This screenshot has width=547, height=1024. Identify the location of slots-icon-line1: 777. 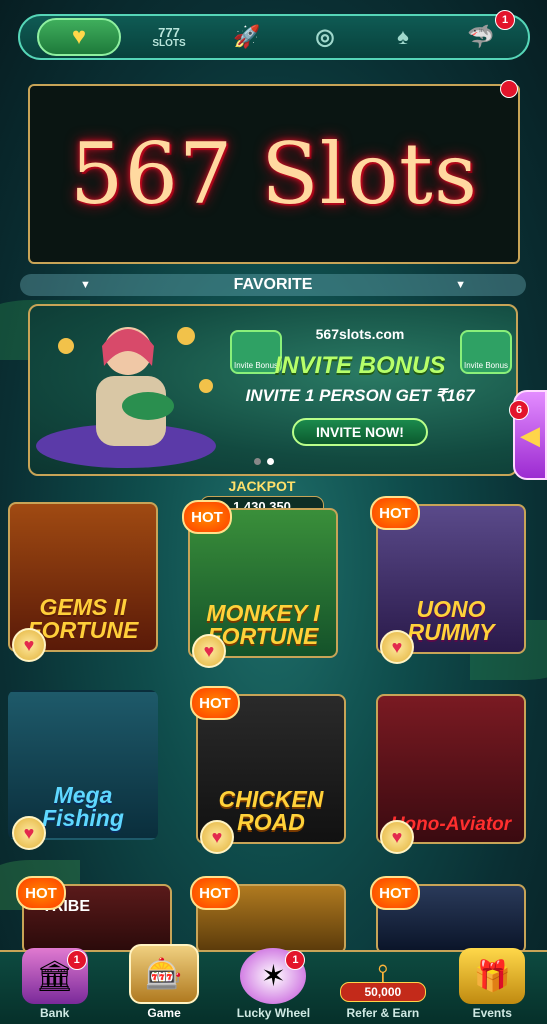
(169, 32).